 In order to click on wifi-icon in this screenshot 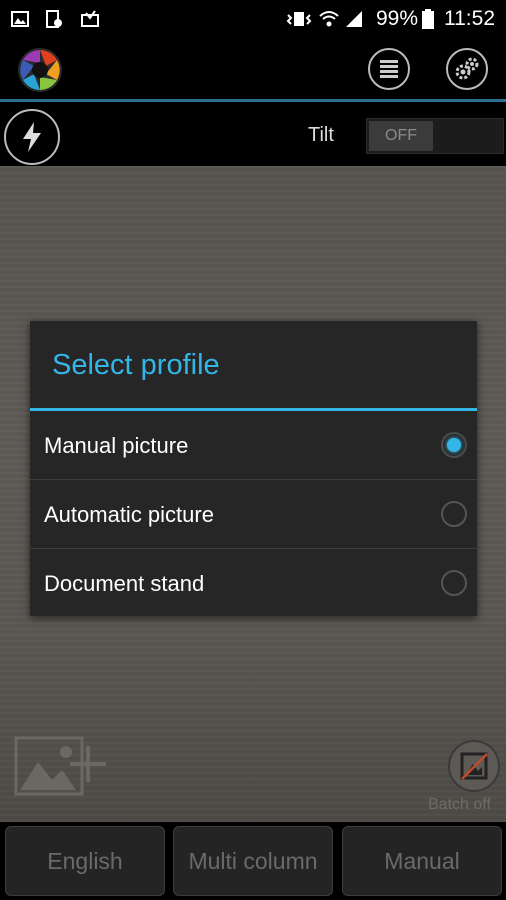, I will do `click(329, 19)`.